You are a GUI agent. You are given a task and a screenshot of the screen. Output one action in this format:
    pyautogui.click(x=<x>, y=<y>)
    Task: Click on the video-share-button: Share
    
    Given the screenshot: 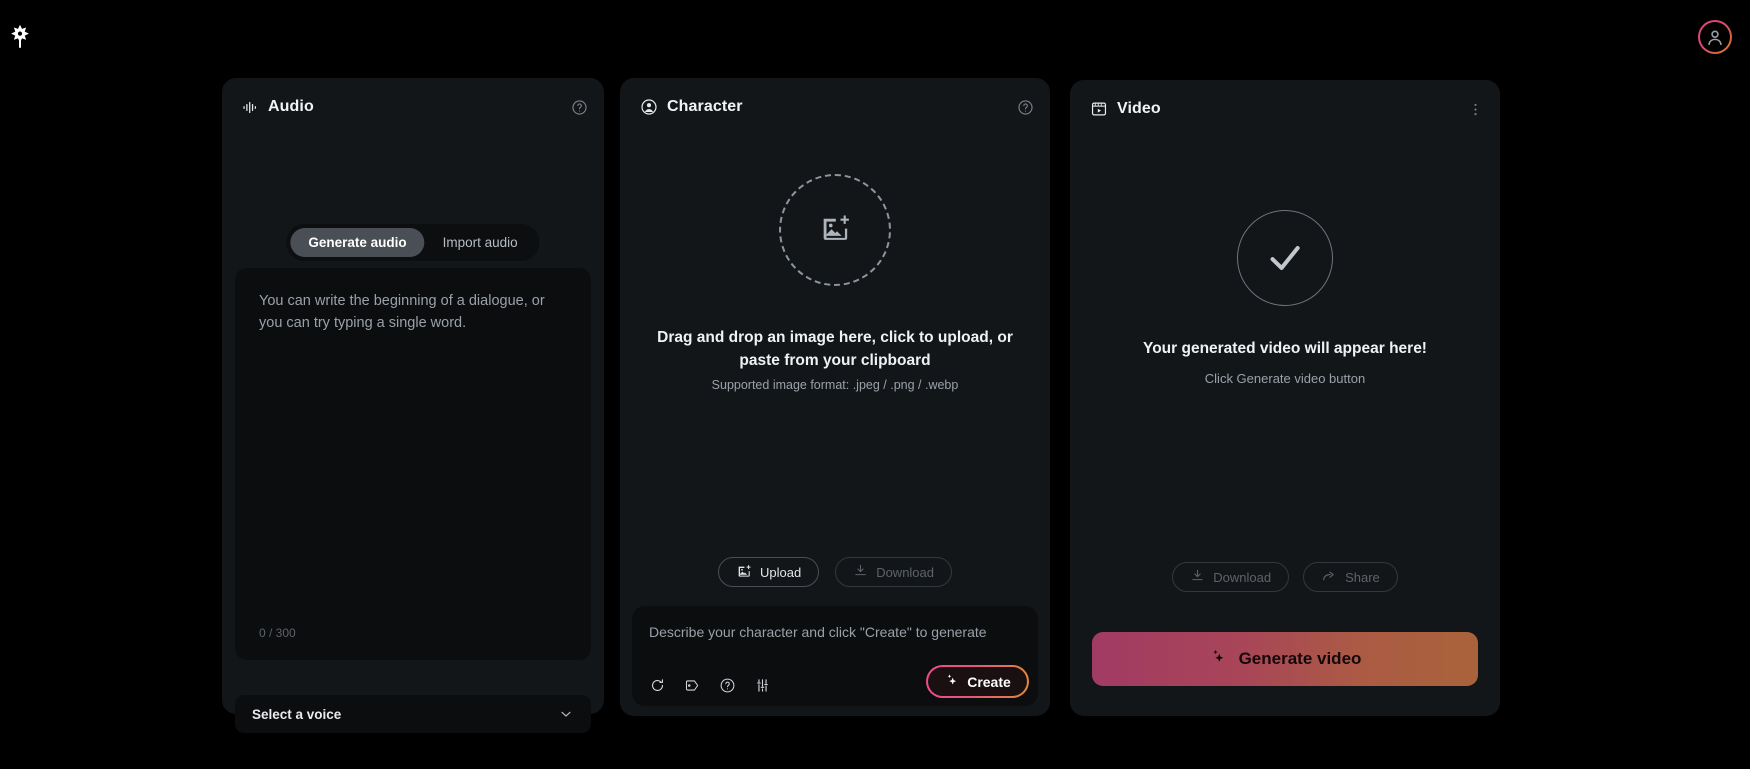 What is the action you would take?
    pyautogui.click(x=1350, y=577)
    